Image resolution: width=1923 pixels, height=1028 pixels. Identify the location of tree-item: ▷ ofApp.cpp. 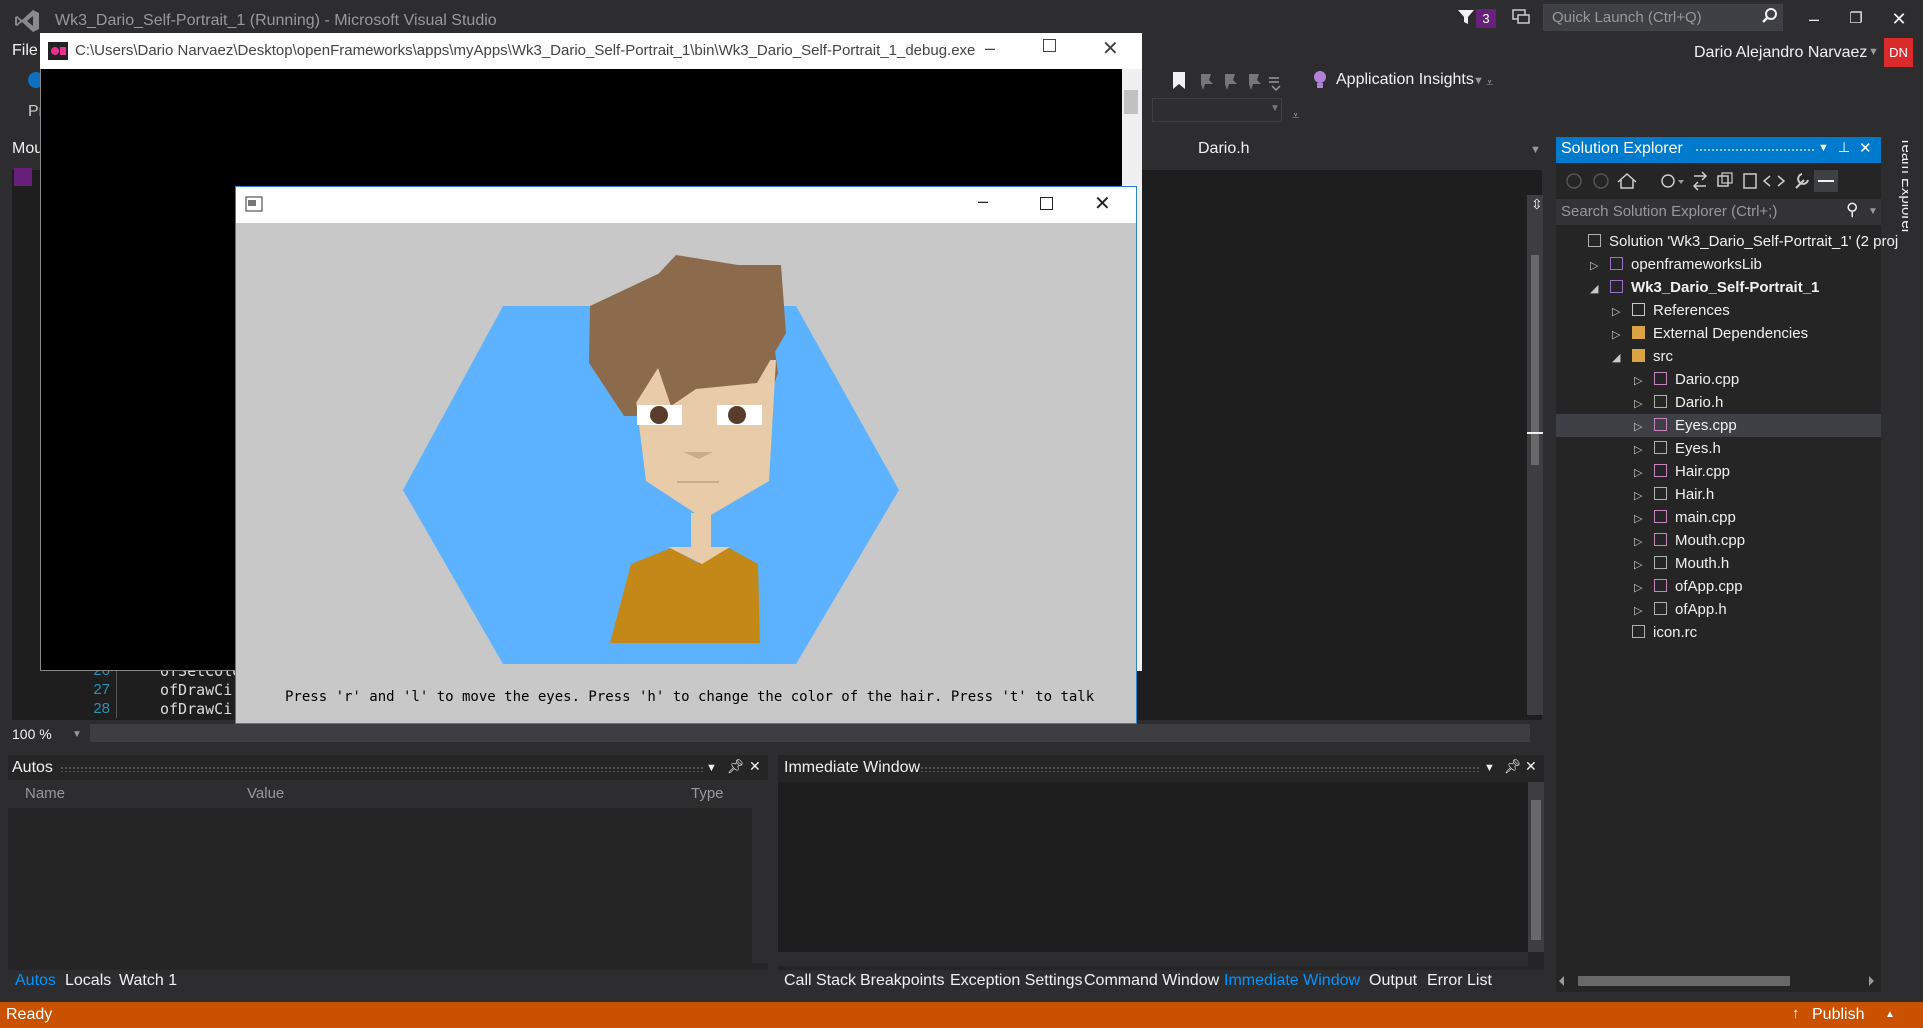
(1688, 586).